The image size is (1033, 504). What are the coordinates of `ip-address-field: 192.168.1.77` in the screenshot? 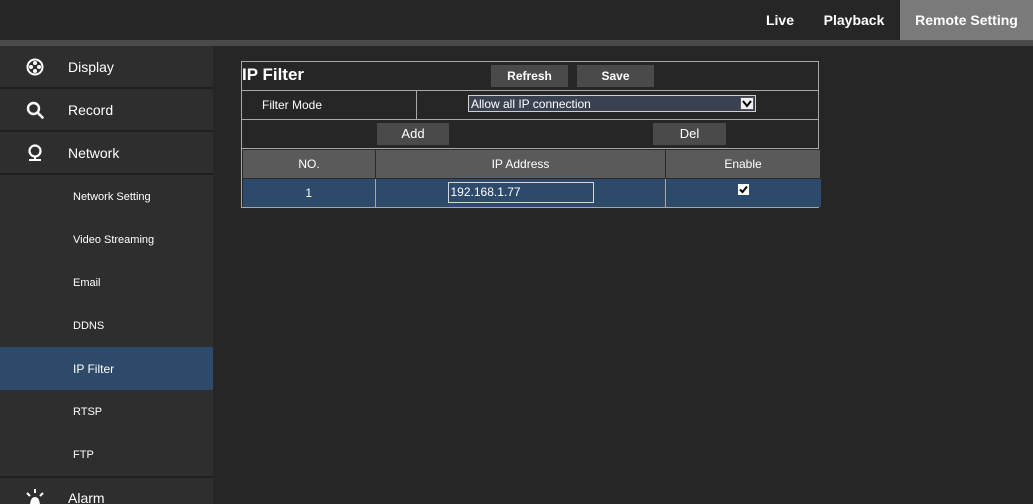 It's located at (520, 193).